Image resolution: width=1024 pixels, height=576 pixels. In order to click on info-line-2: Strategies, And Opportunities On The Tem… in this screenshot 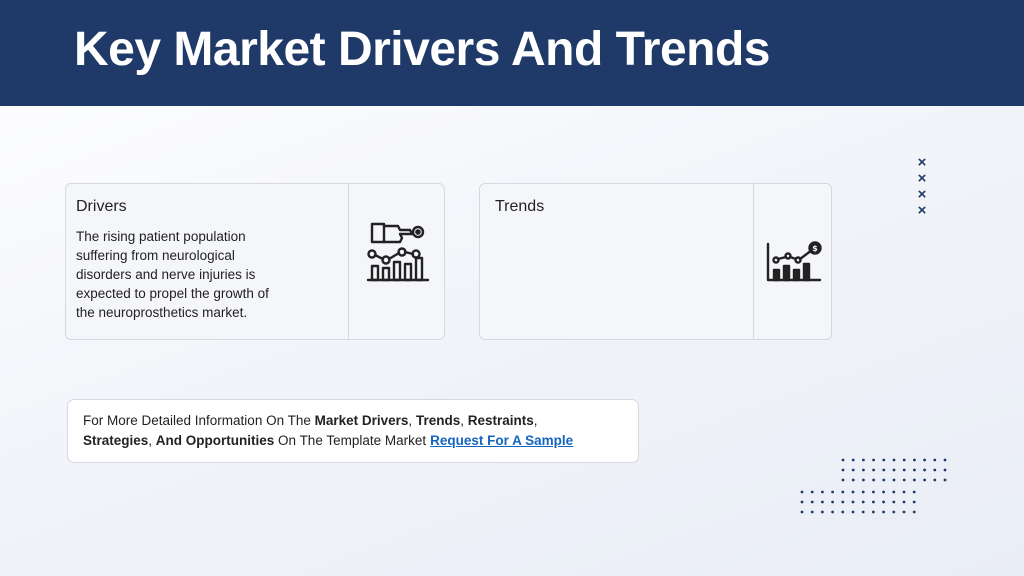, I will do `click(360, 441)`.